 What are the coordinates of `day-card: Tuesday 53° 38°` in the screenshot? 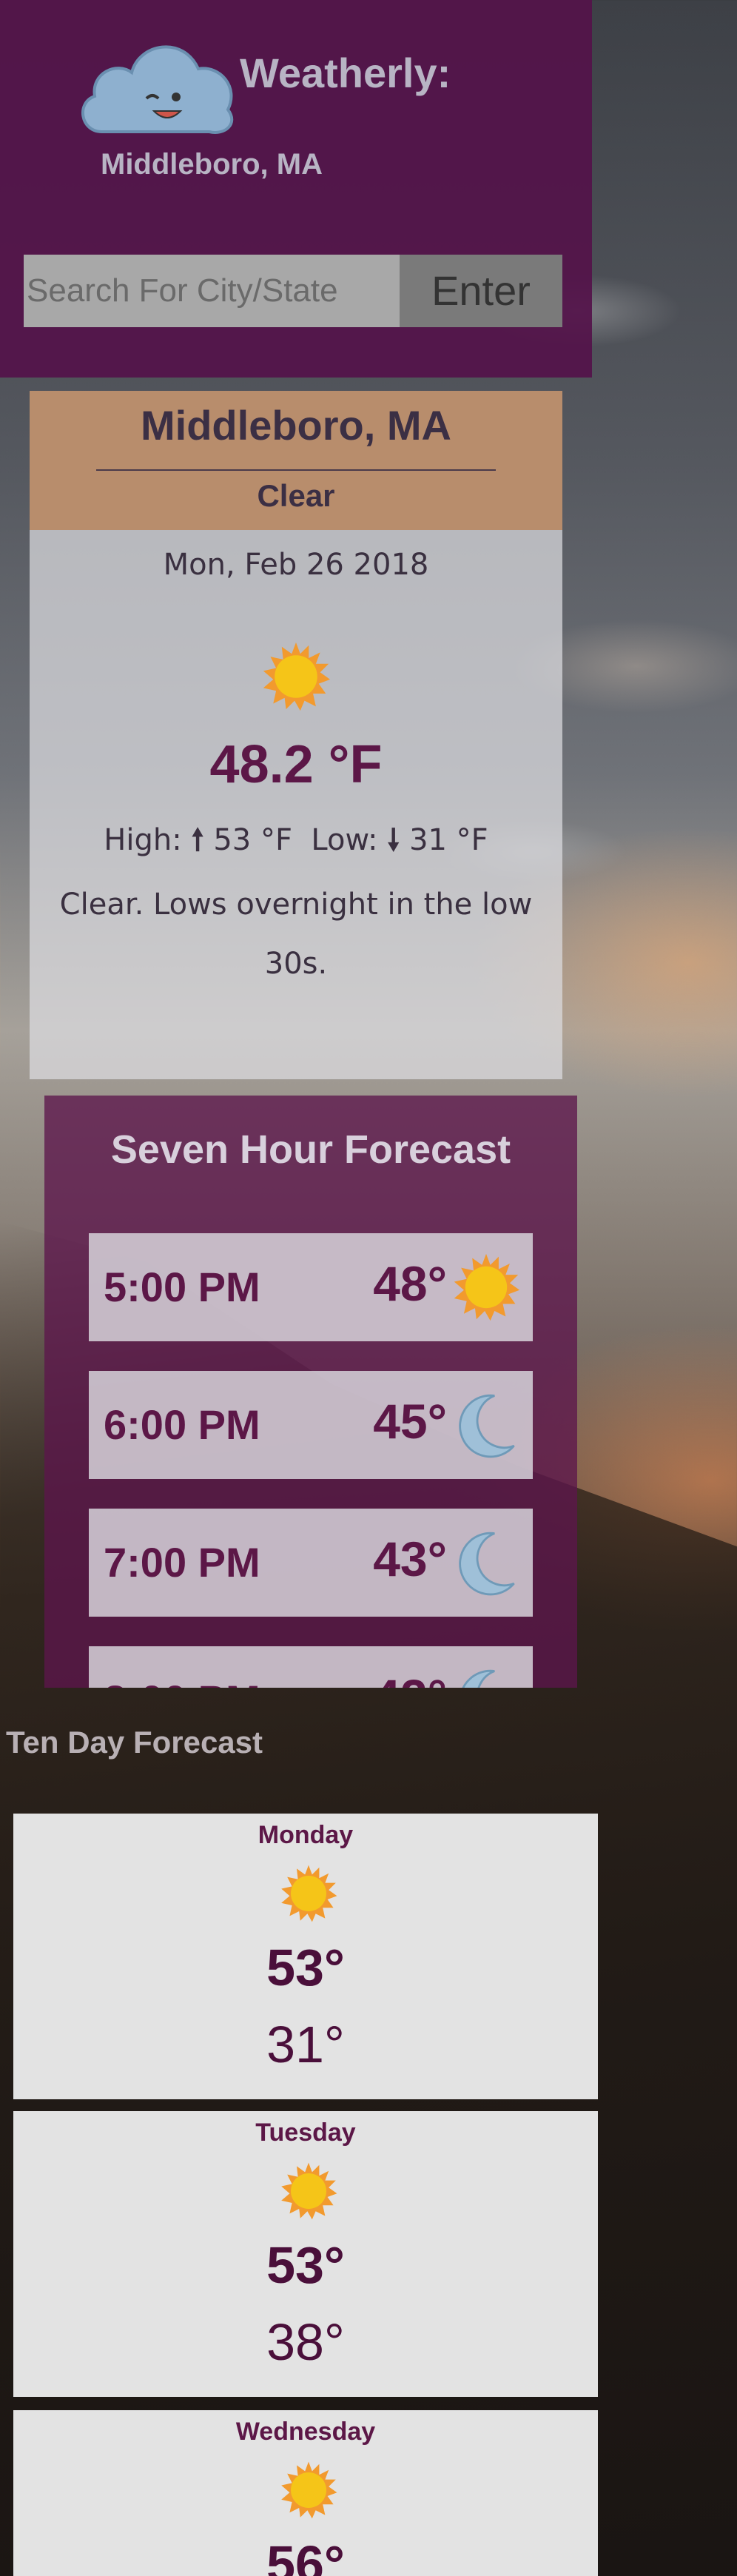 It's located at (305, 2254).